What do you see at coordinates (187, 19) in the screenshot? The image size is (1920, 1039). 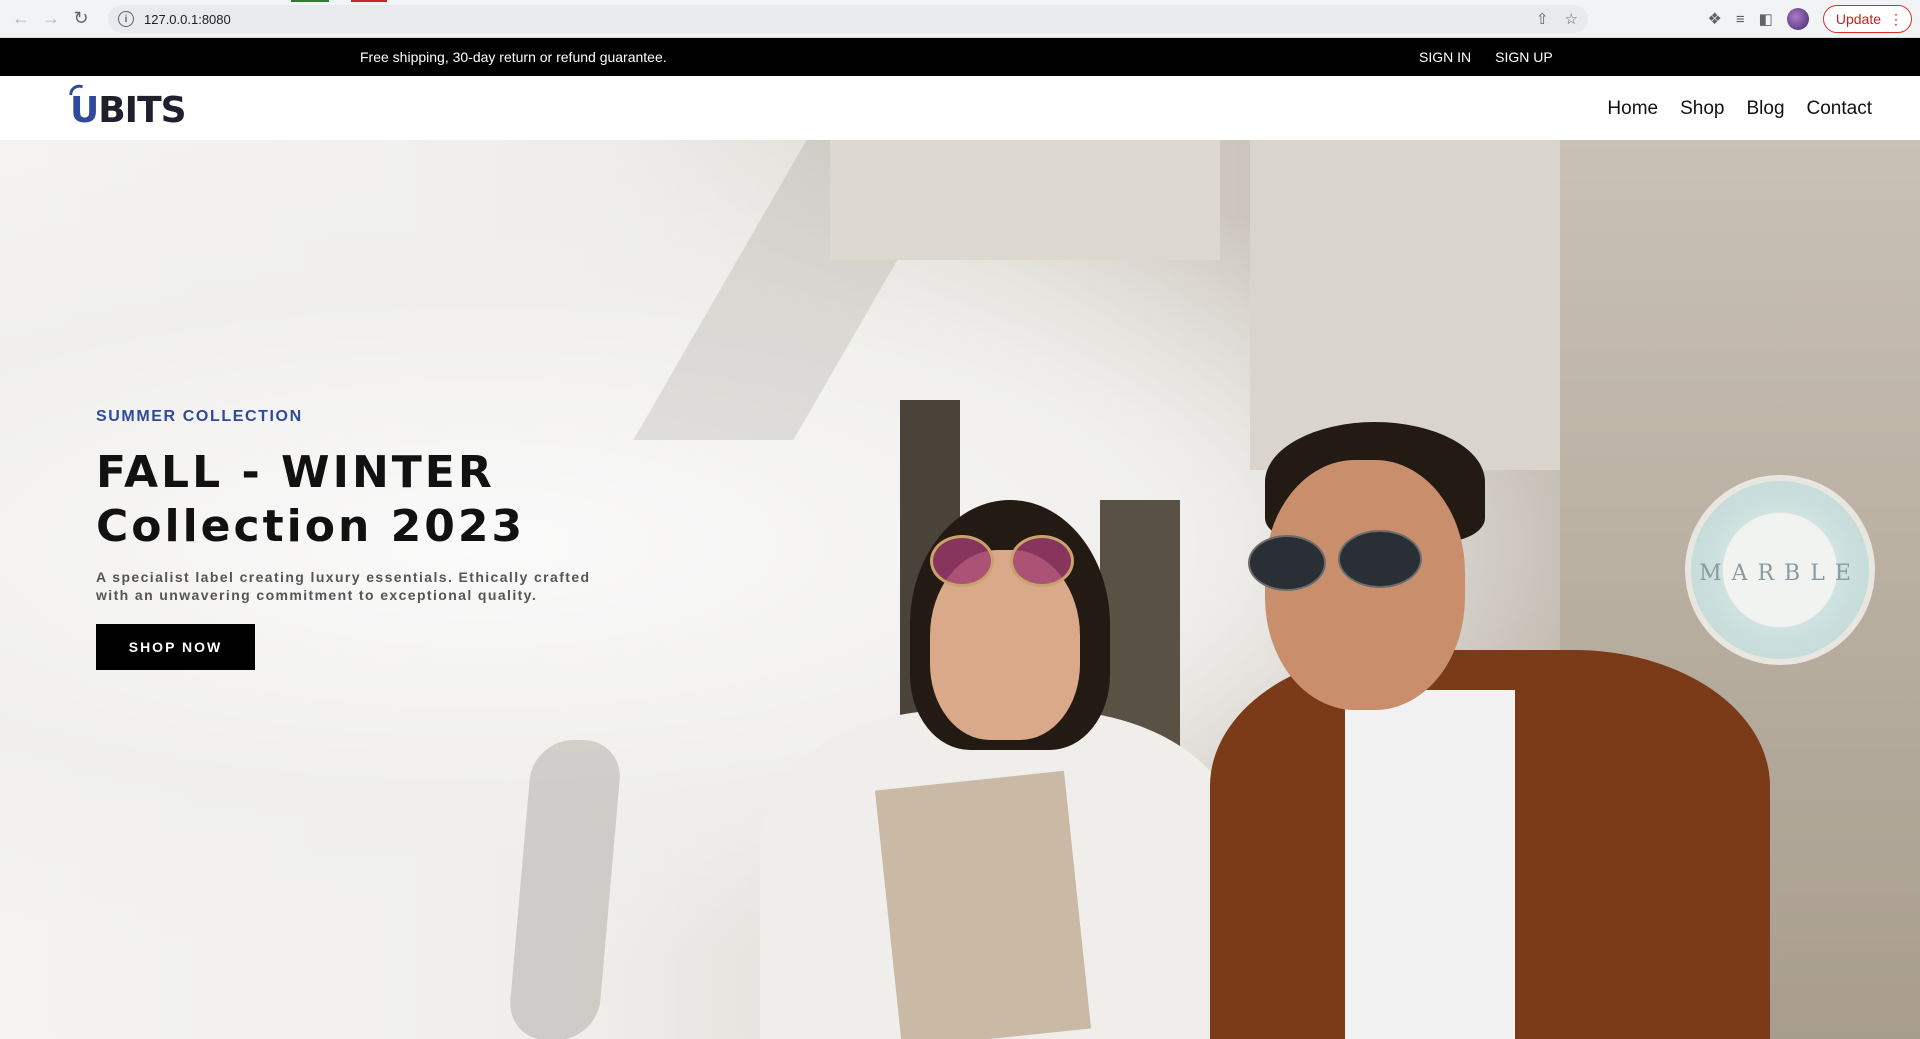 I see `url-text: 127.0.0.1:8080` at bounding box center [187, 19].